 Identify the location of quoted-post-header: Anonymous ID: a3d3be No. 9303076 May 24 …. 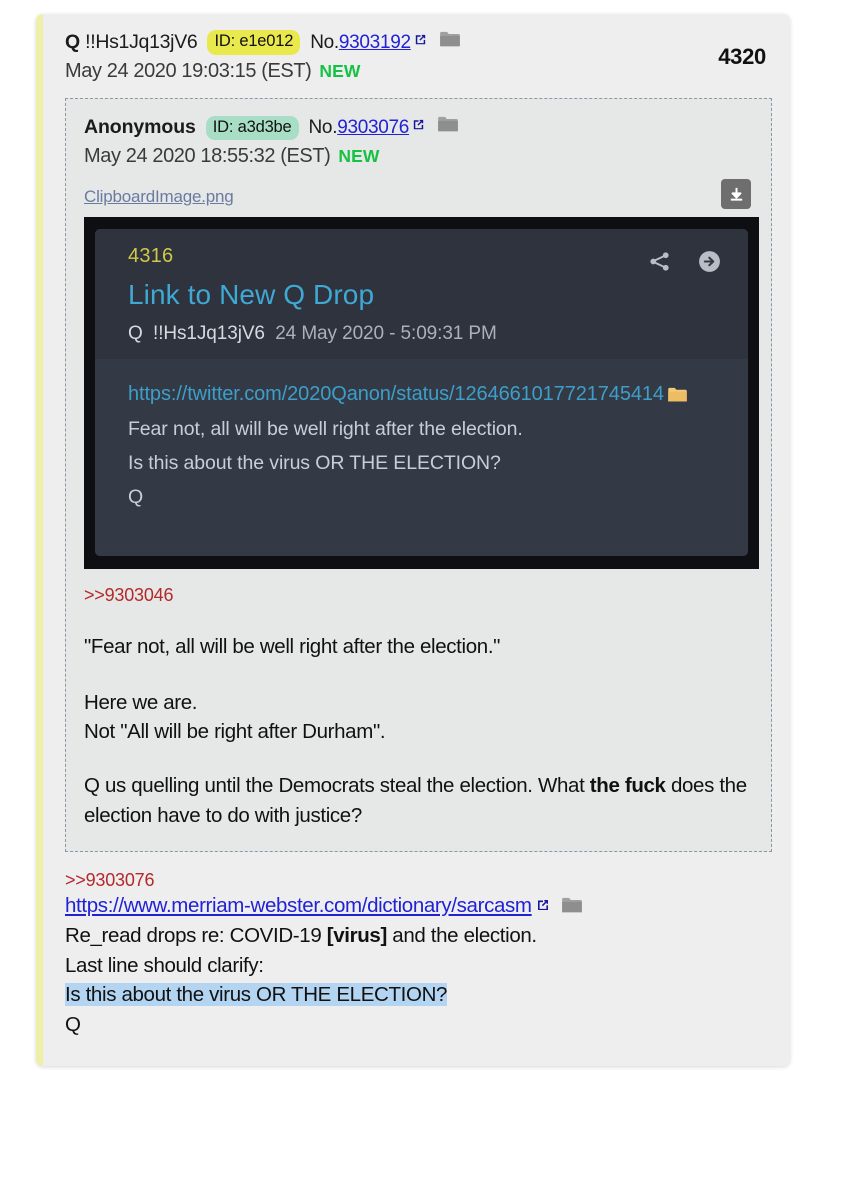
(419, 142).